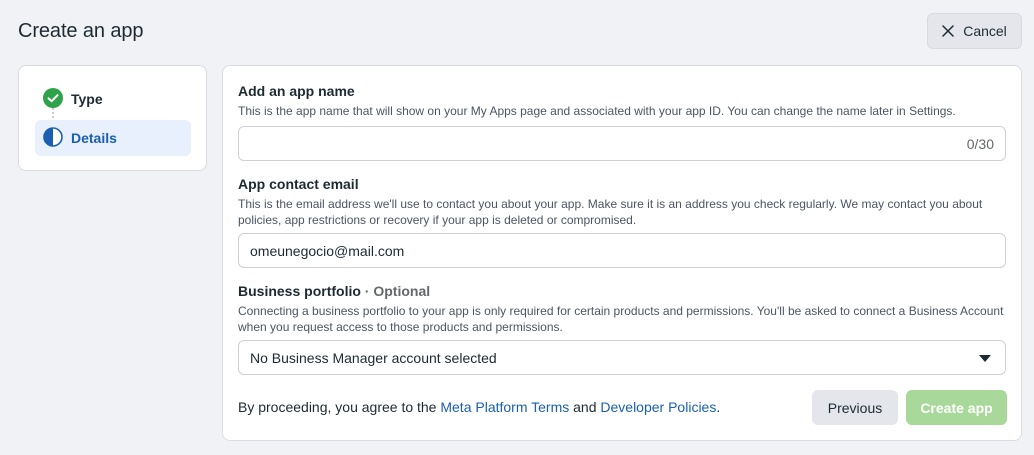 Image resolution: width=1034 pixels, height=455 pixels. What do you see at coordinates (623, 291) in the screenshot?
I see `business-portfolio-title: Business portfolio · Optional` at bounding box center [623, 291].